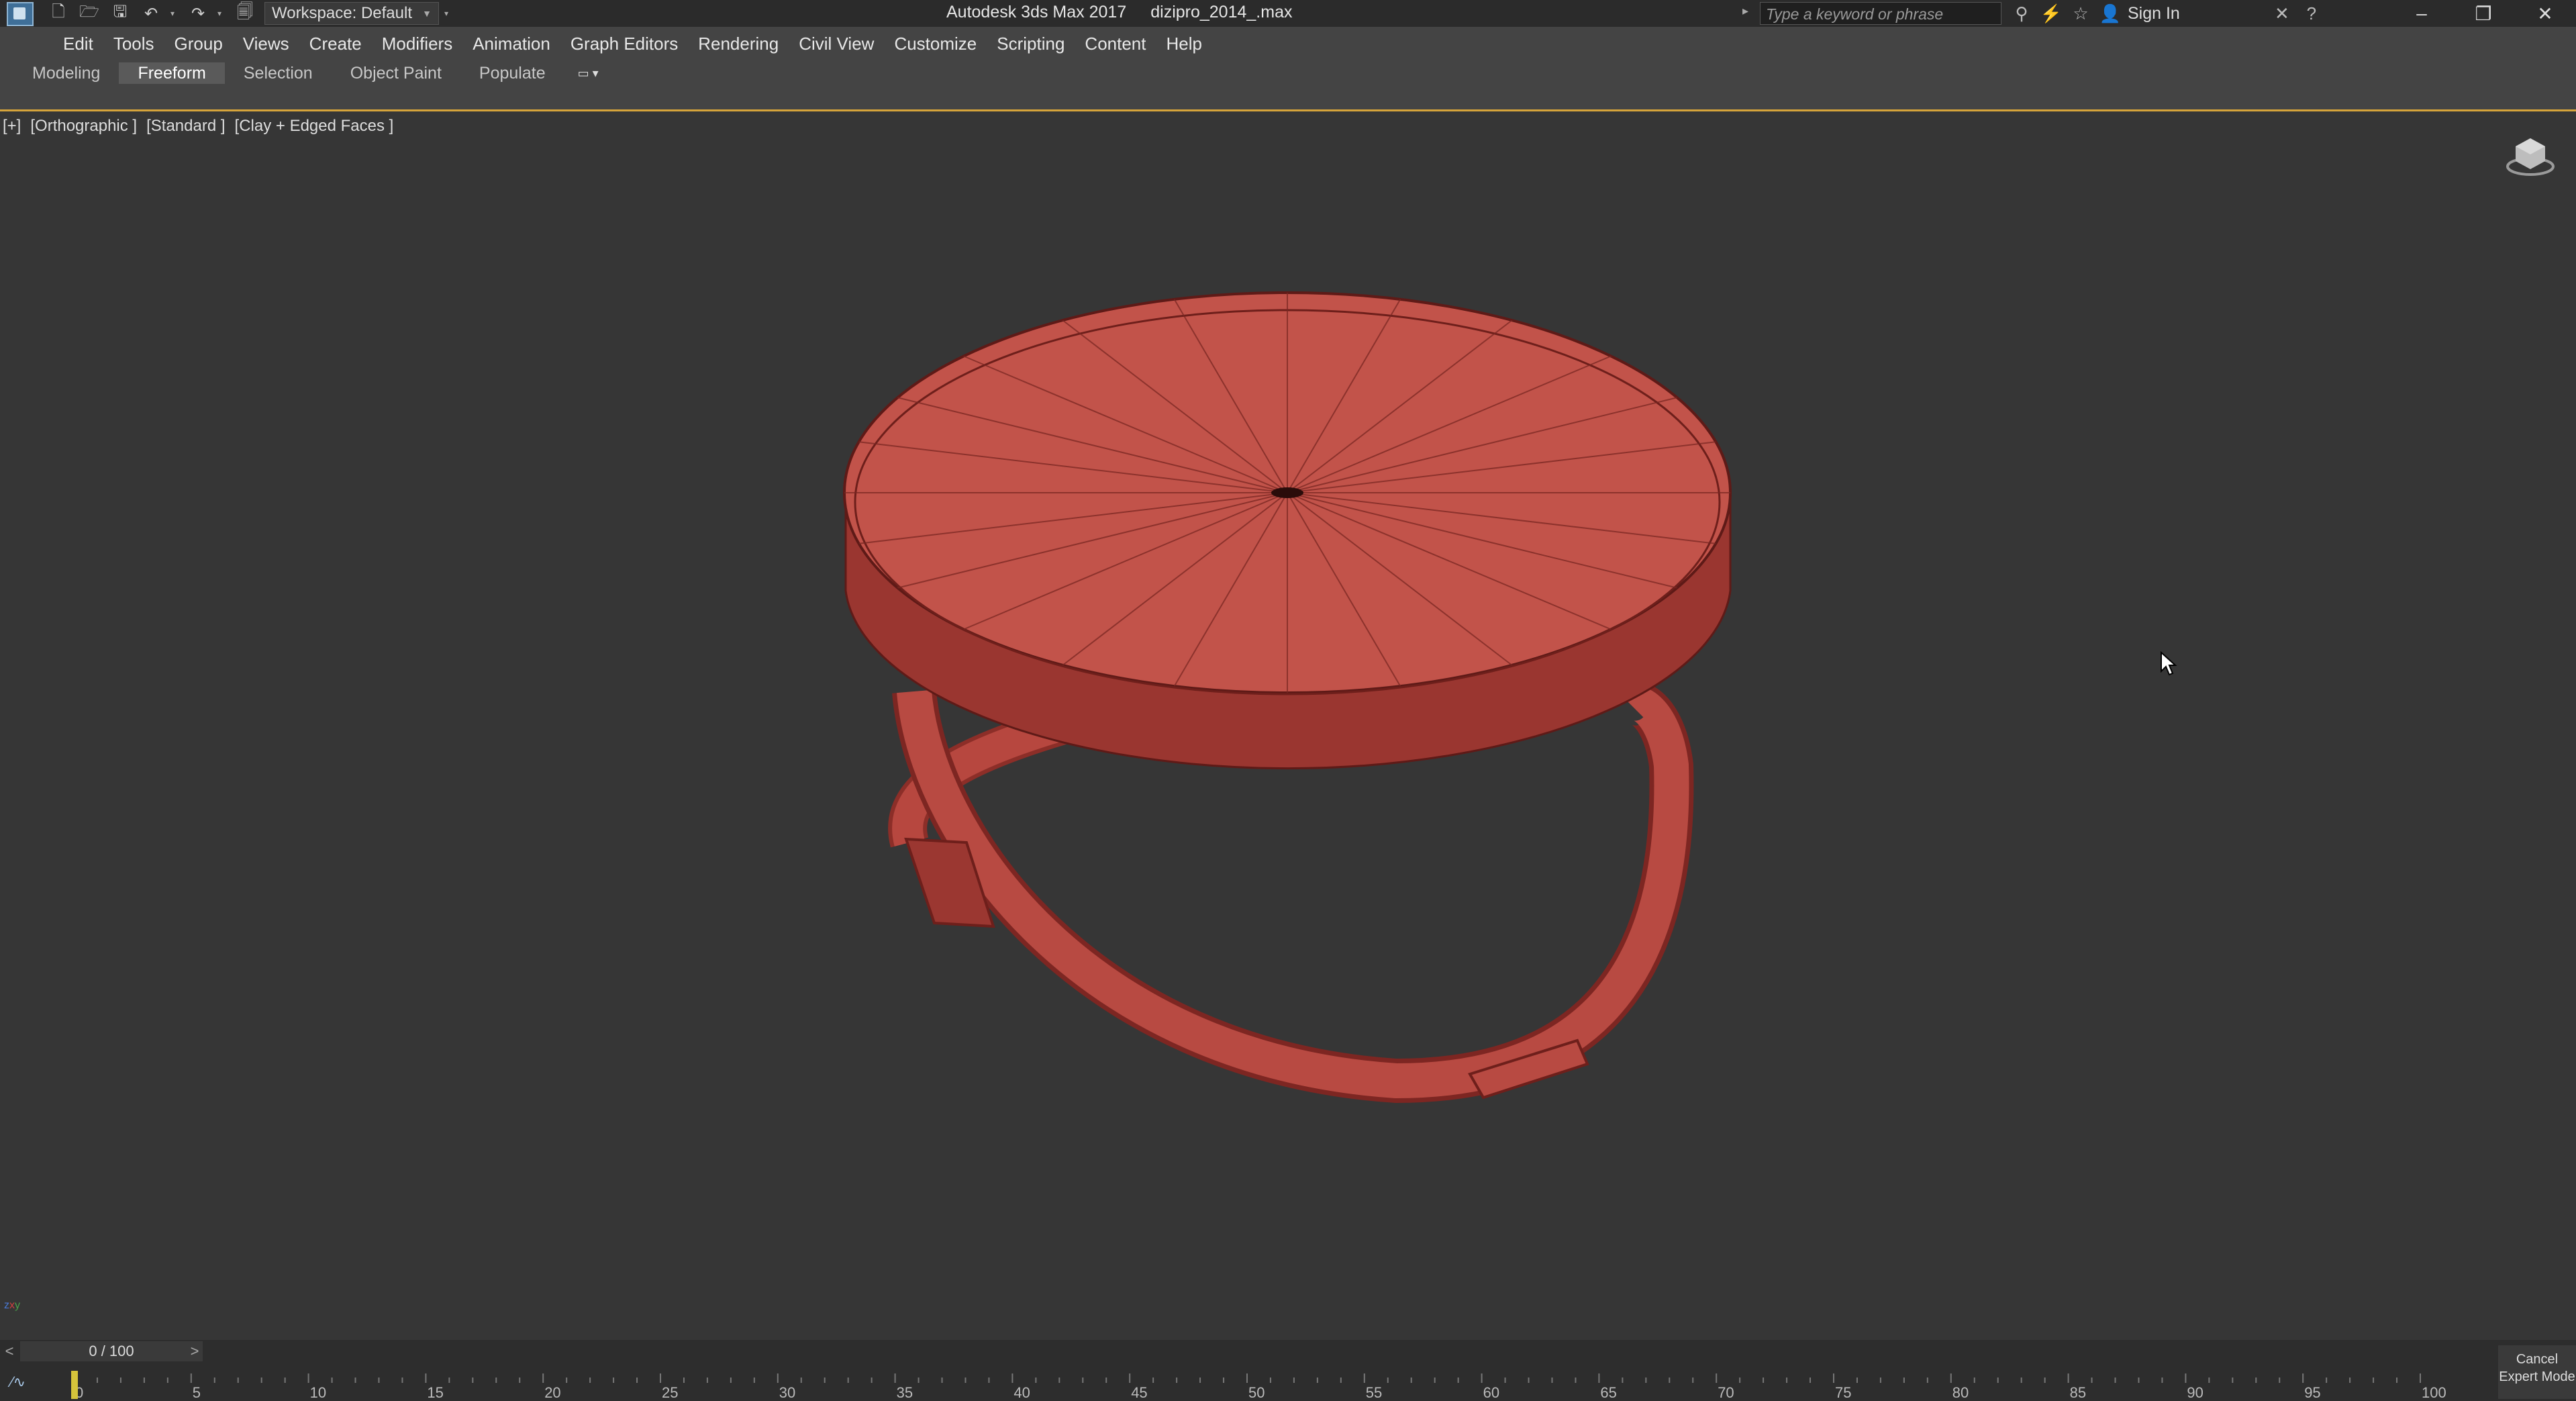 The height and width of the screenshot is (1401, 2576). Describe the element at coordinates (74, 1385) in the screenshot. I see `current-frame-marker` at that location.